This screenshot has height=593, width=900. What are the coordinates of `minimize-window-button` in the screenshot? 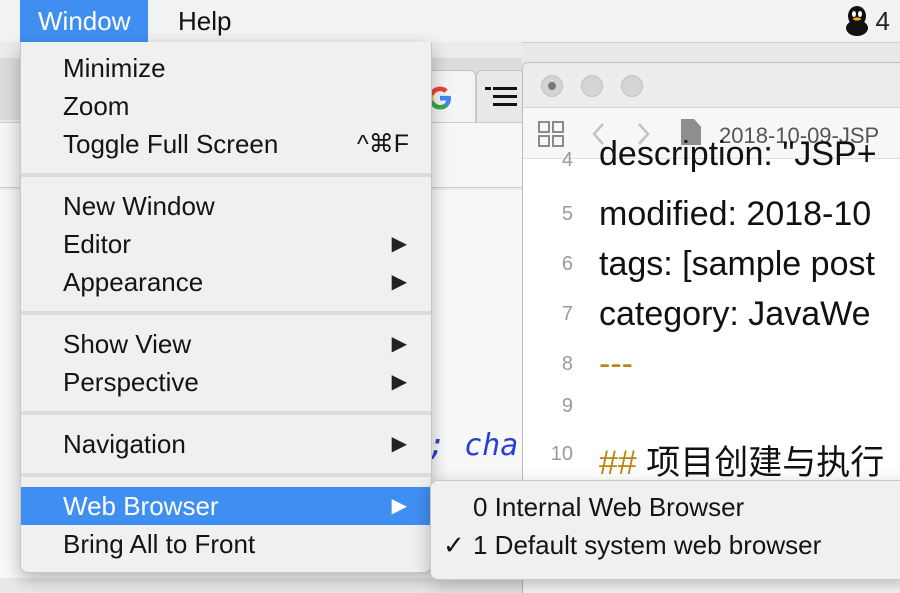 It's located at (592, 86).